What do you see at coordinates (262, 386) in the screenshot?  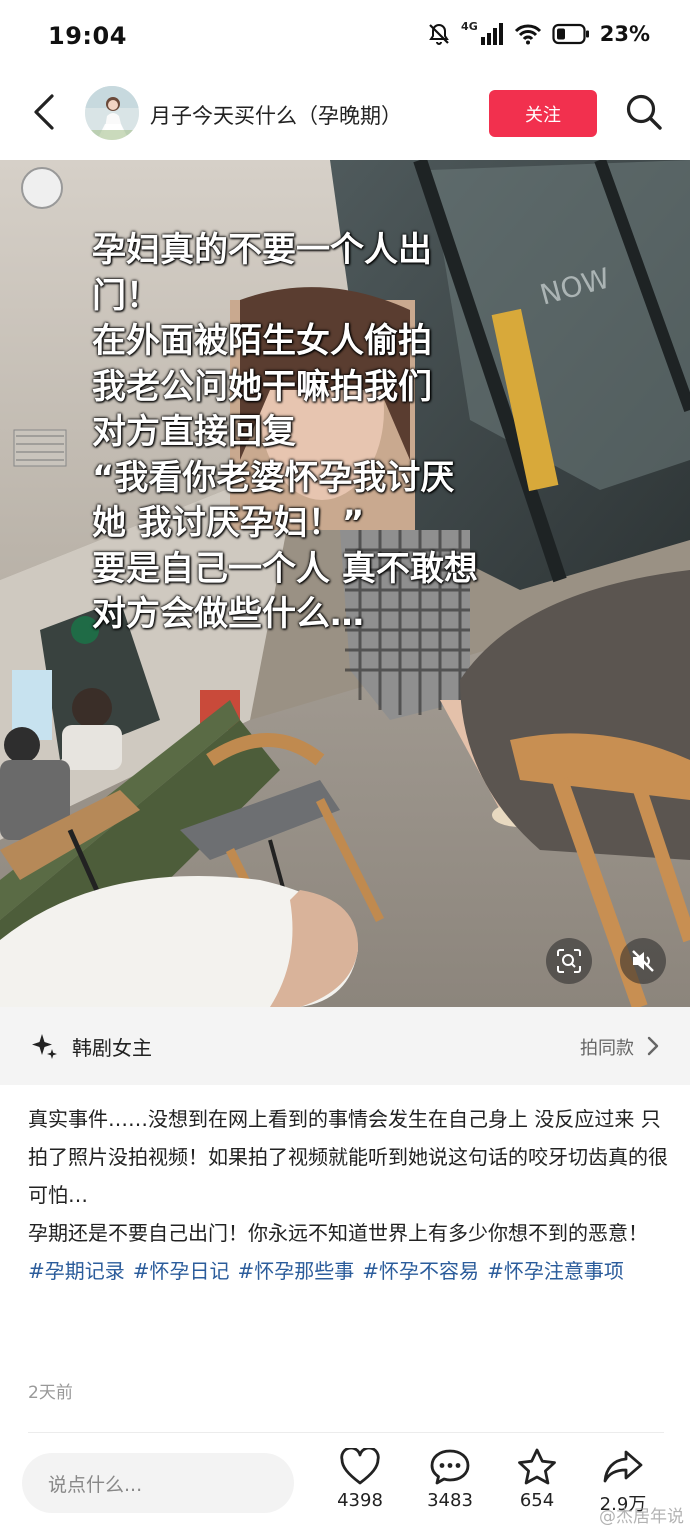 I see `overlay-line: 我老公问她干嘛拍我们` at bounding box center [262, 386].